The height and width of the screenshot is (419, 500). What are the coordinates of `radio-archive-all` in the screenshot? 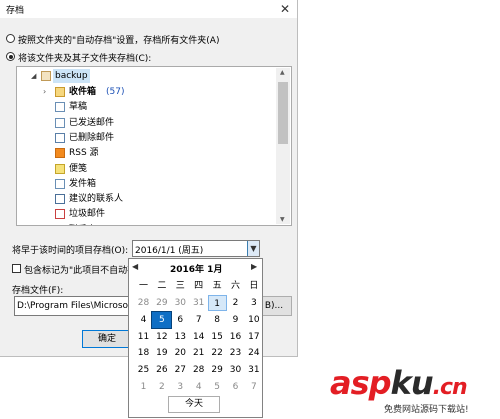 It's located at (10, 38).